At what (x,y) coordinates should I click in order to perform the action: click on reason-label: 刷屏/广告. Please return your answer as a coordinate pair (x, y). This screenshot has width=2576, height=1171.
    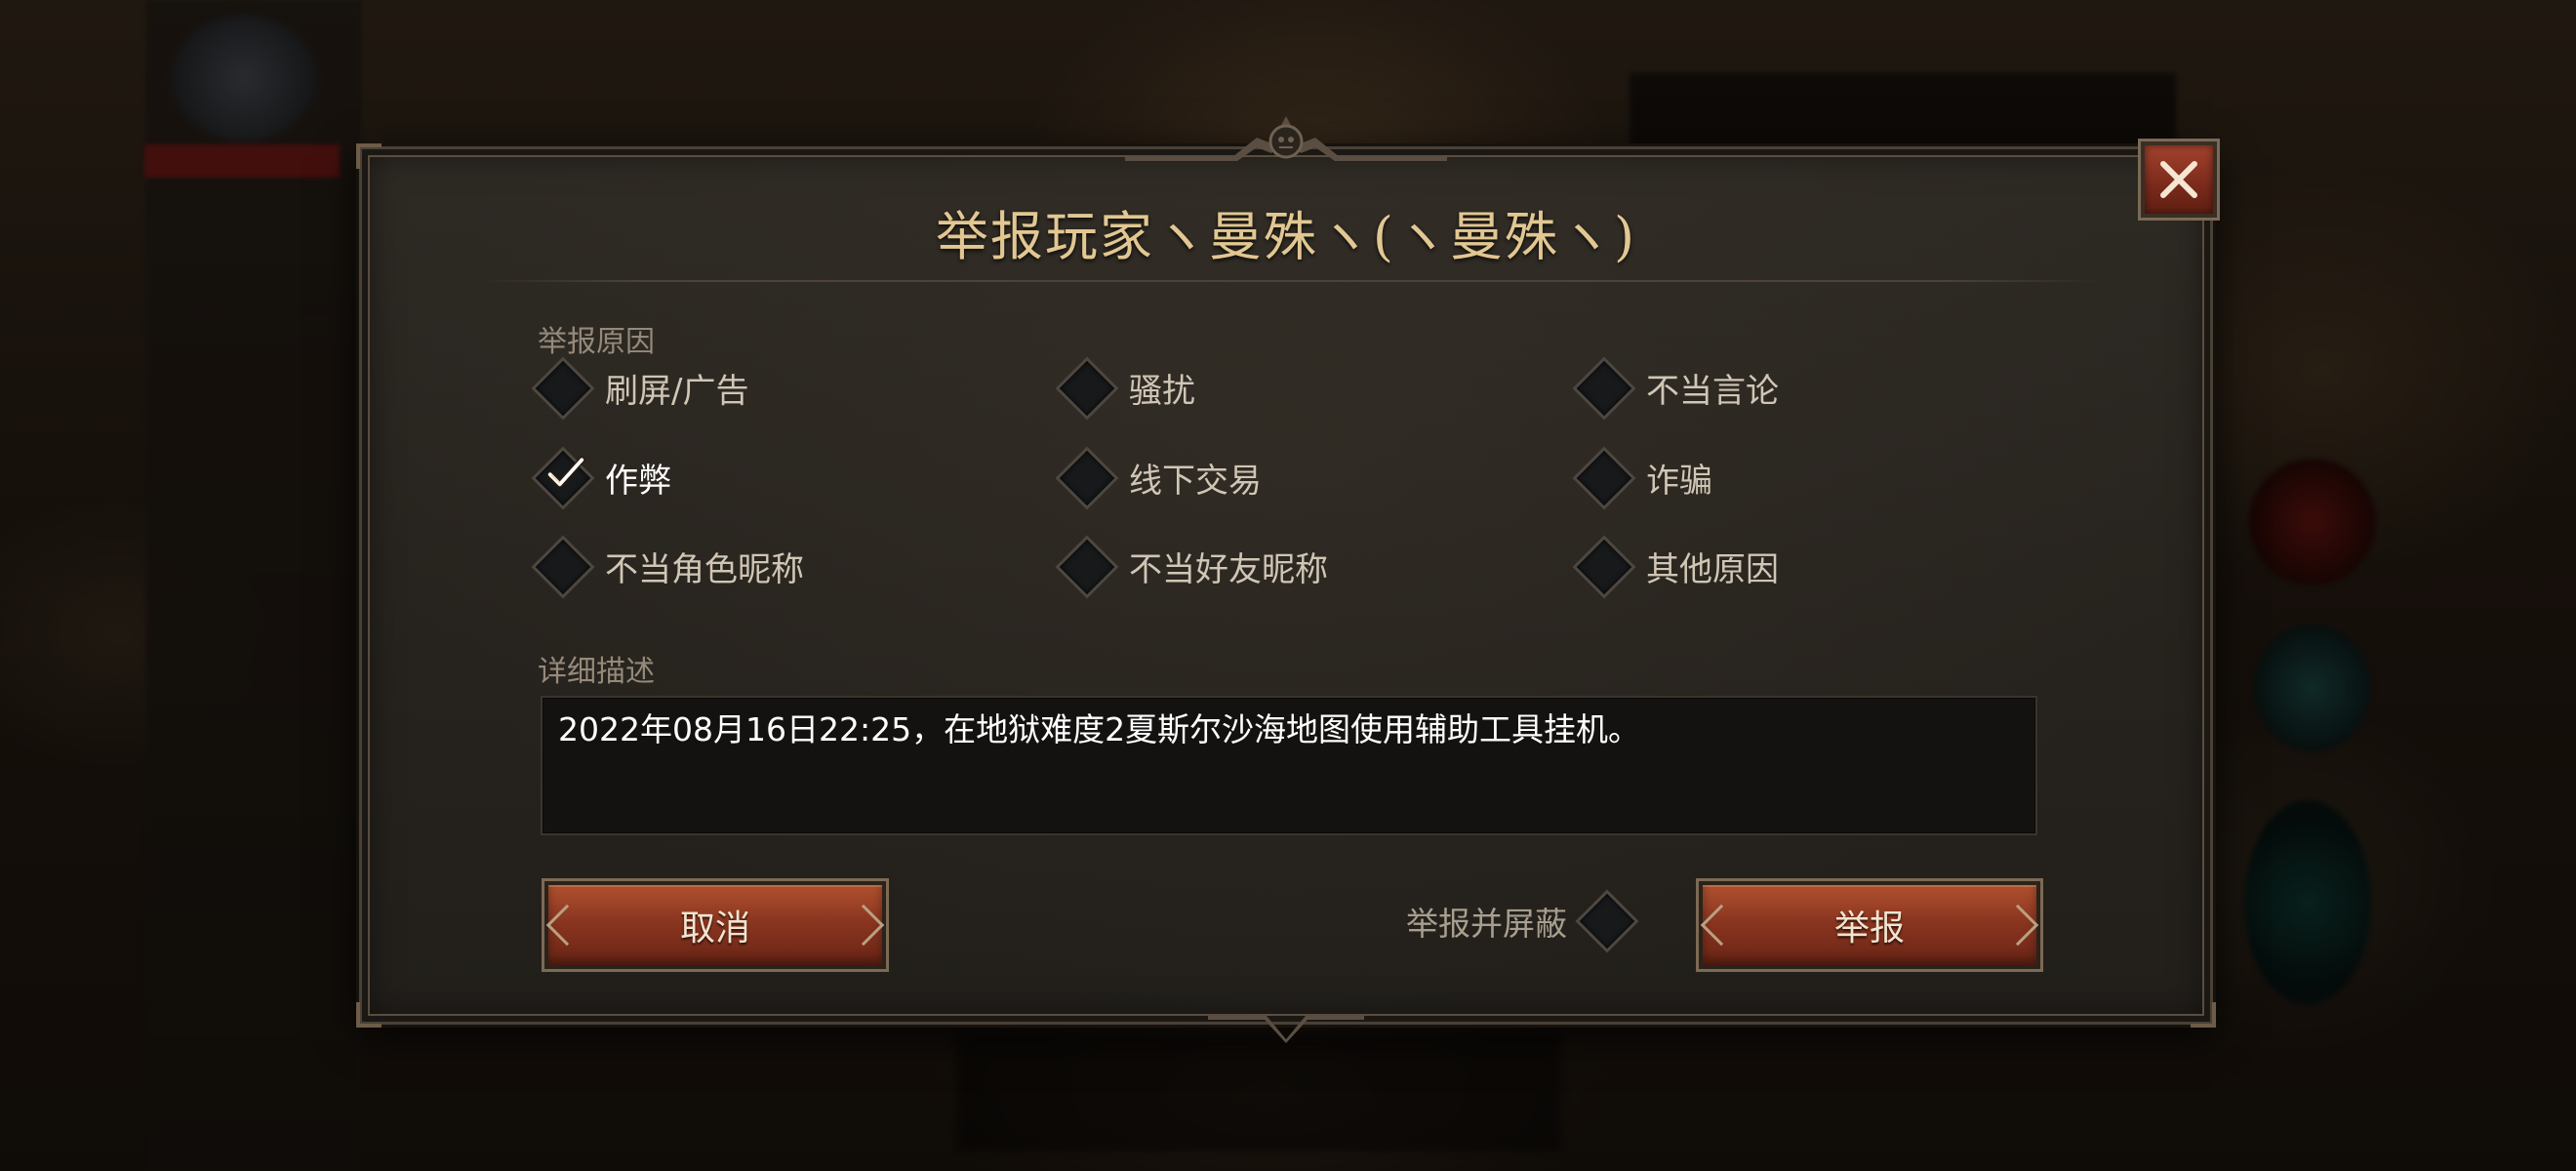
    Looking at the image, I should click on (677, 391).